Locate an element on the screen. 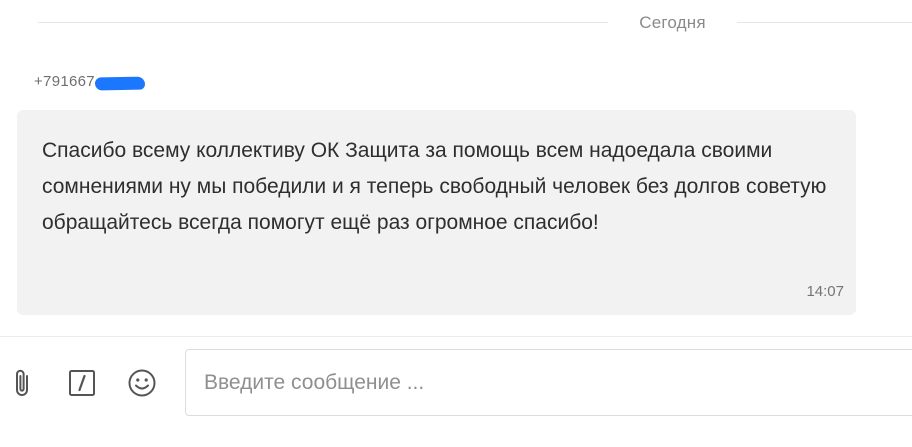 The height and width of the screenshot is (447, 912). message-time: 14:07 is located at coordinates (825, 291).